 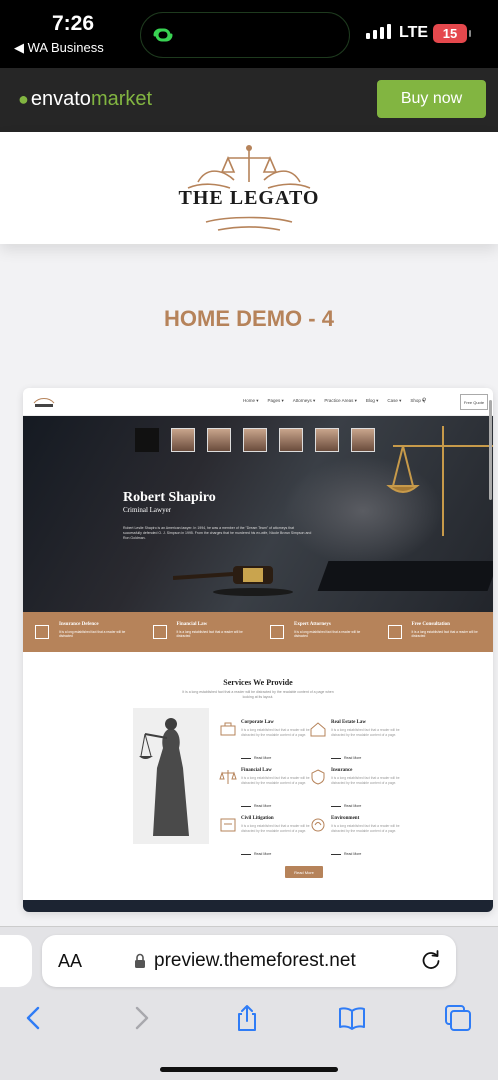 What do you see at coordinates (70, 961) in the screenshot?
I see `text-size-button: AA` at bounding box center [70, 961].